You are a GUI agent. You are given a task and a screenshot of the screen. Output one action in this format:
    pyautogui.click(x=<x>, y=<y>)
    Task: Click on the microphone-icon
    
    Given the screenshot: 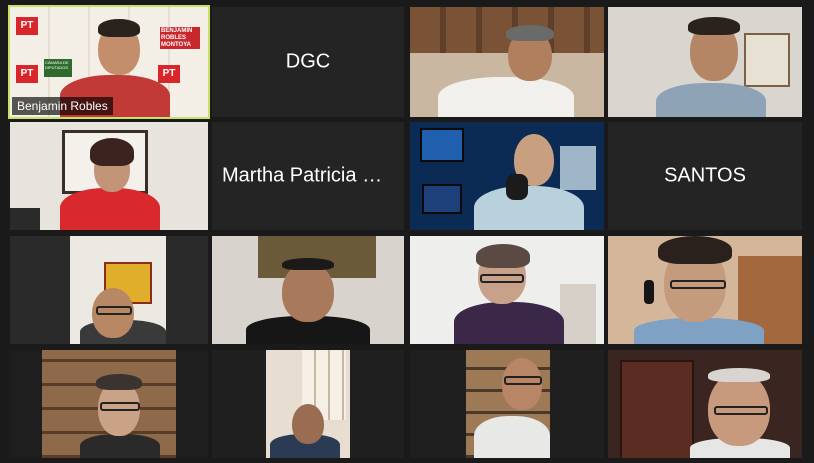 What is the action you would take?
    pyautogui.click(x=517, y=187)
    